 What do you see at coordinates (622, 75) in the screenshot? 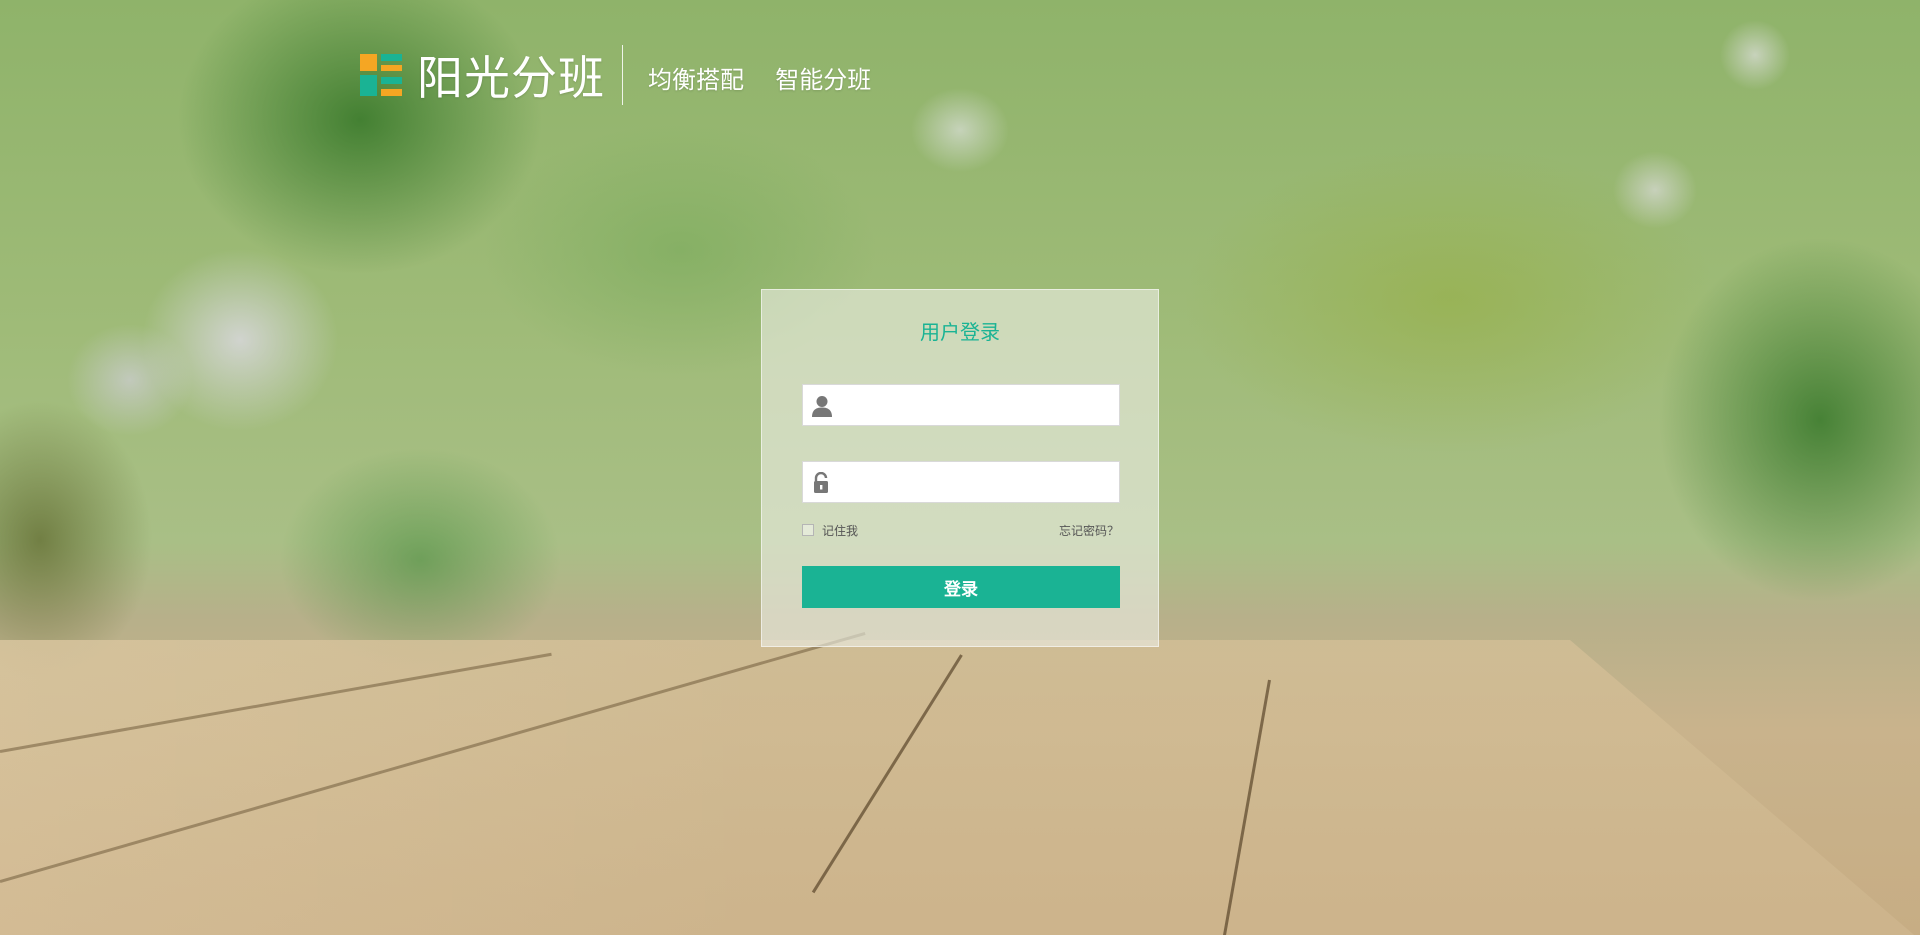
I see `header-divider` at bounding box center [622, 75].